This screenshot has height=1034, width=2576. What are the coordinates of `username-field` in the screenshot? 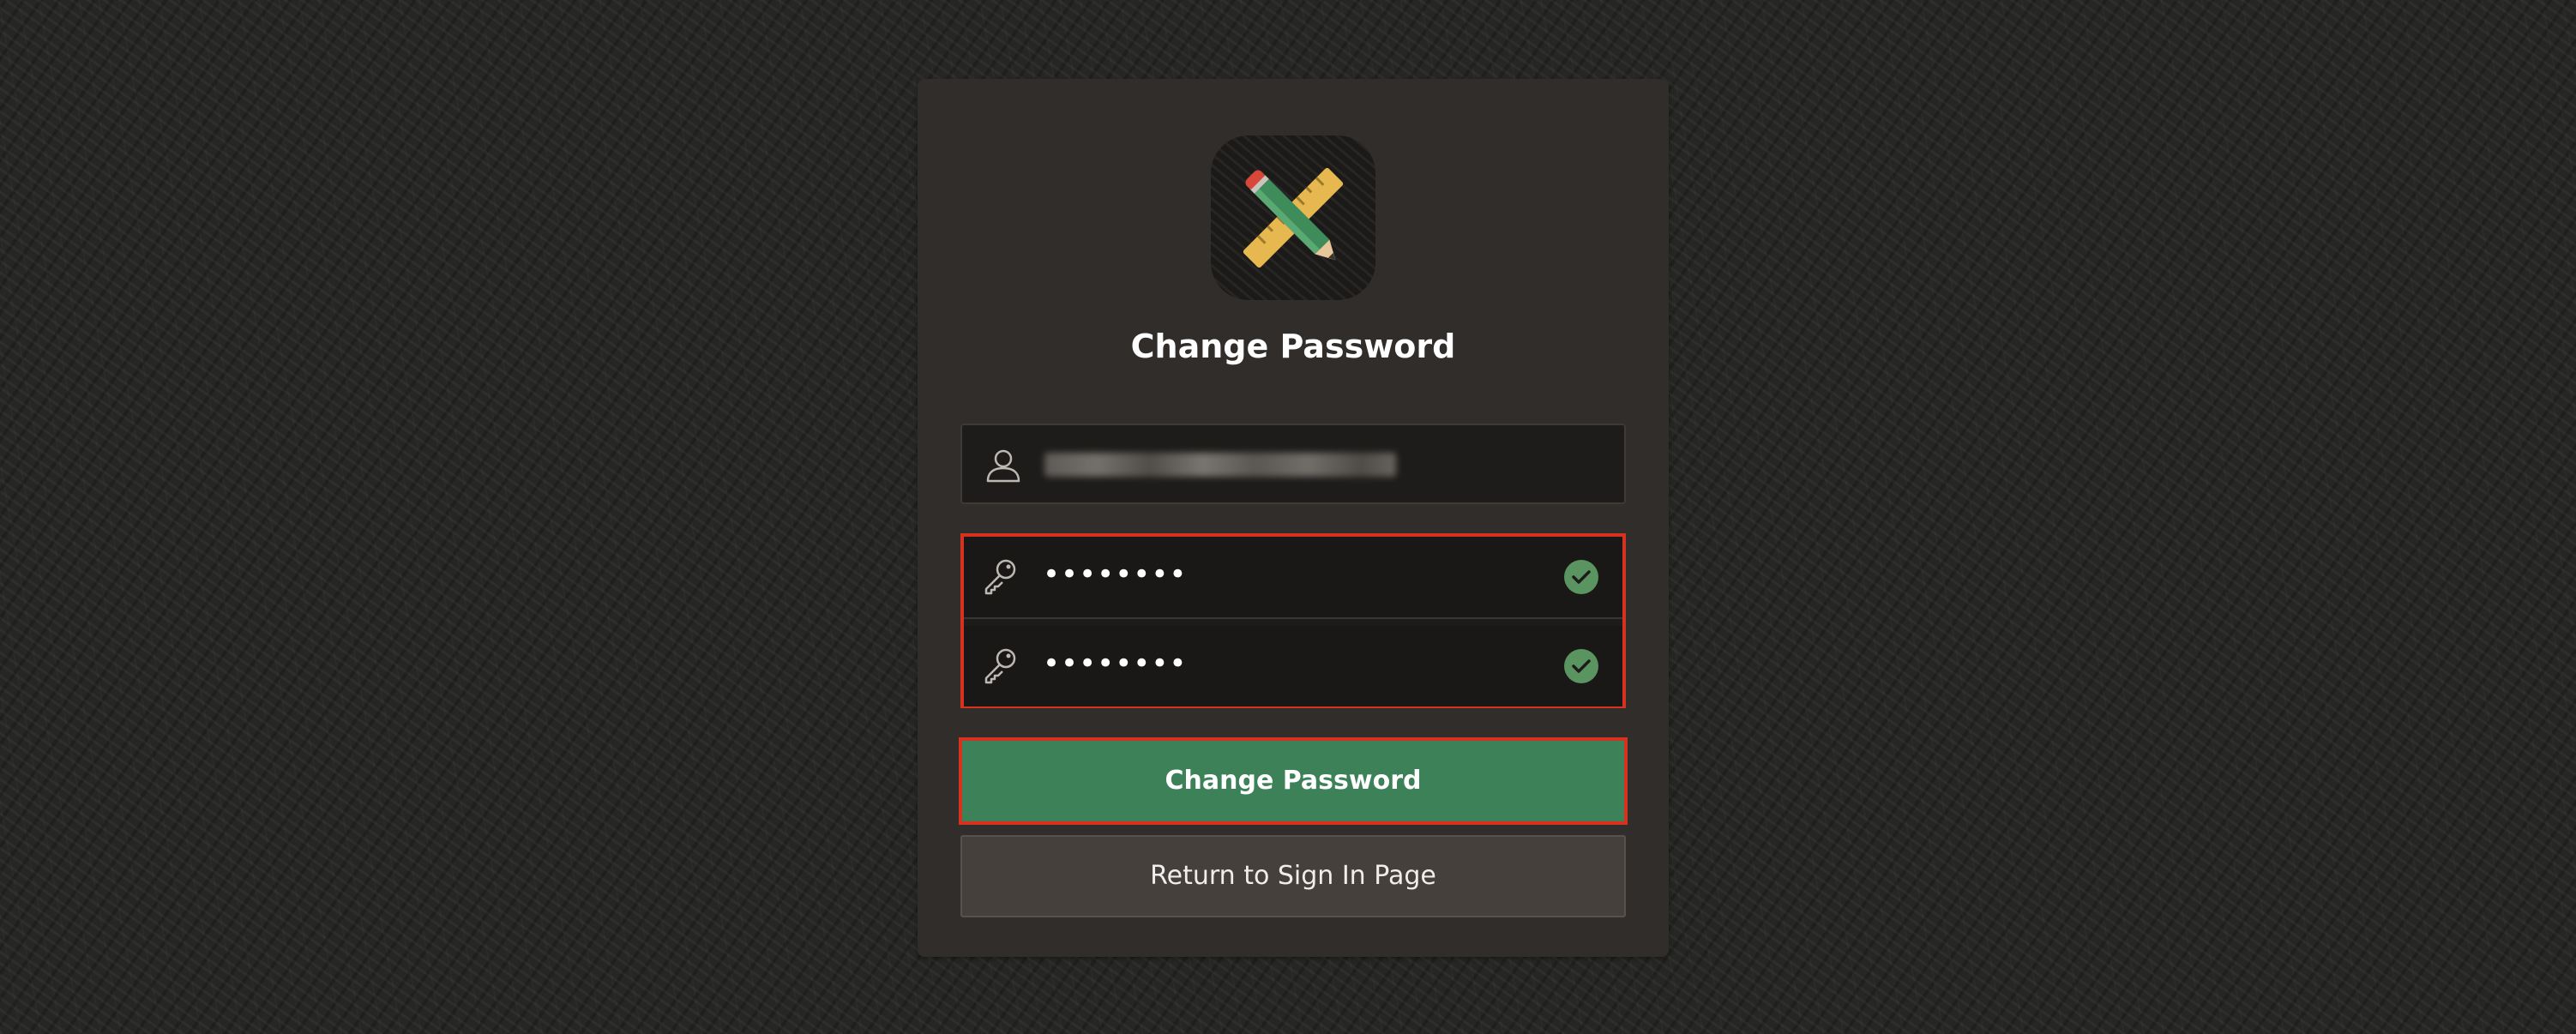 It's located at (1293, 464).